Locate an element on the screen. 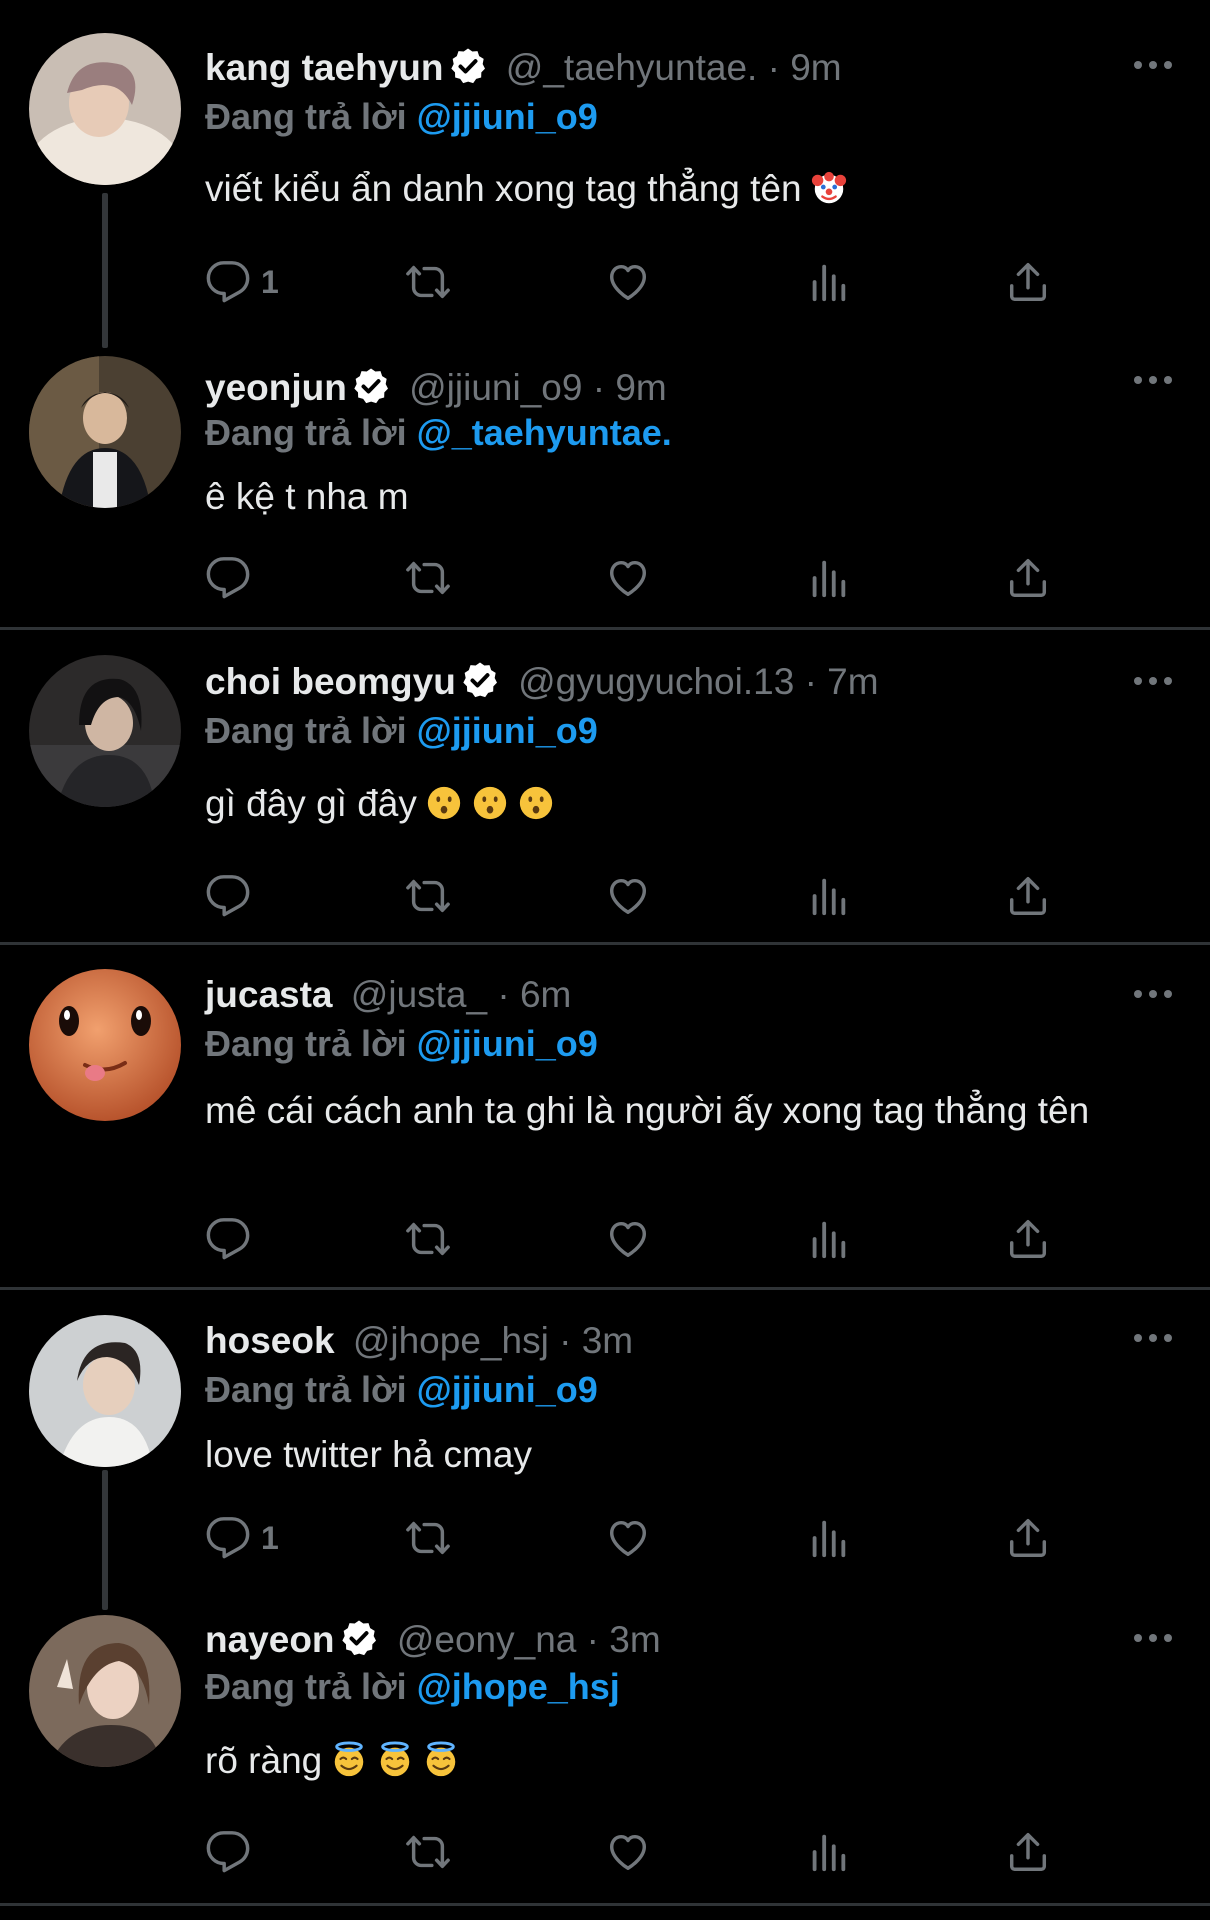 This screenshot has width=1210, height=1920. username: @eony_na is located at coordinates (487, 1639).